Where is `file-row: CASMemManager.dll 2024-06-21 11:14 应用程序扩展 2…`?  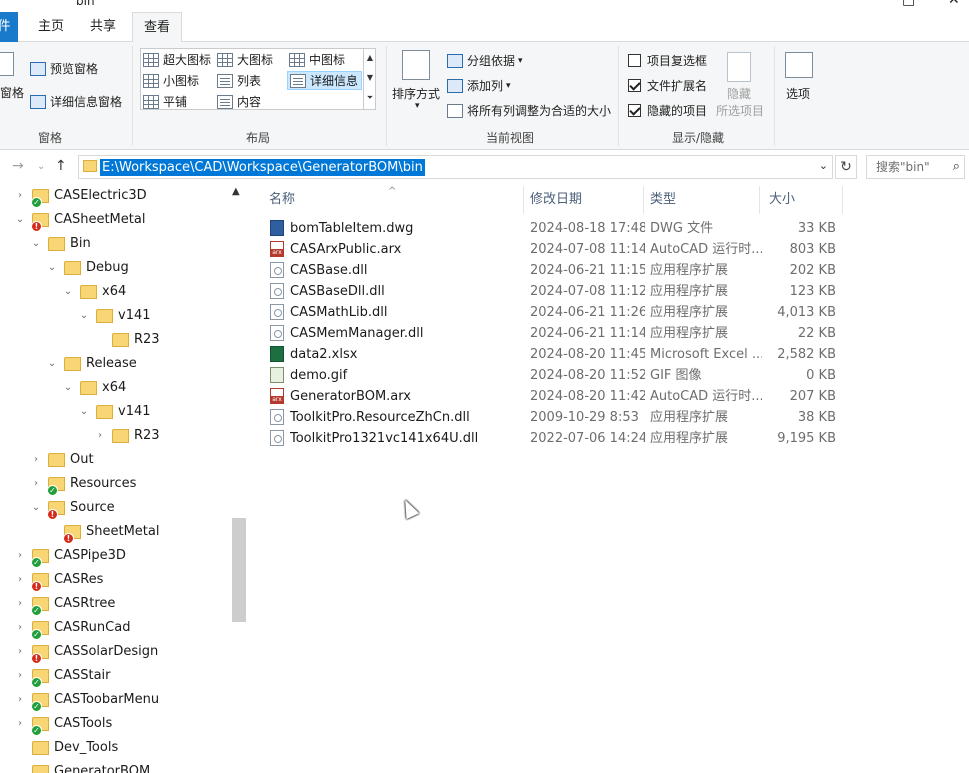 file-row: CASMemManager.dll 2024-06-21 11:14 应用程序扩展 2… is located at coordinates (557, 333).